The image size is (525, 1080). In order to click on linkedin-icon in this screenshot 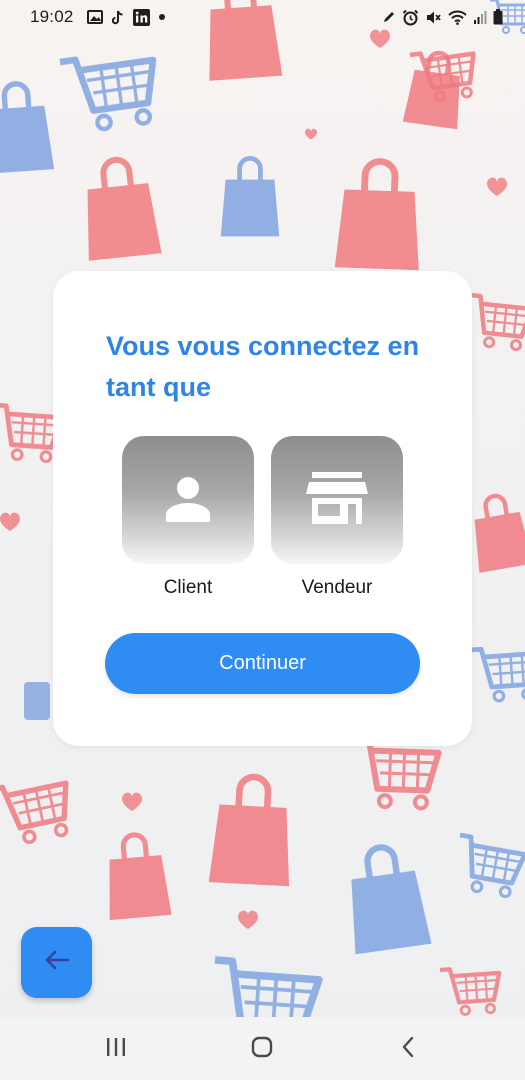, I will do `click(141, 17)`.